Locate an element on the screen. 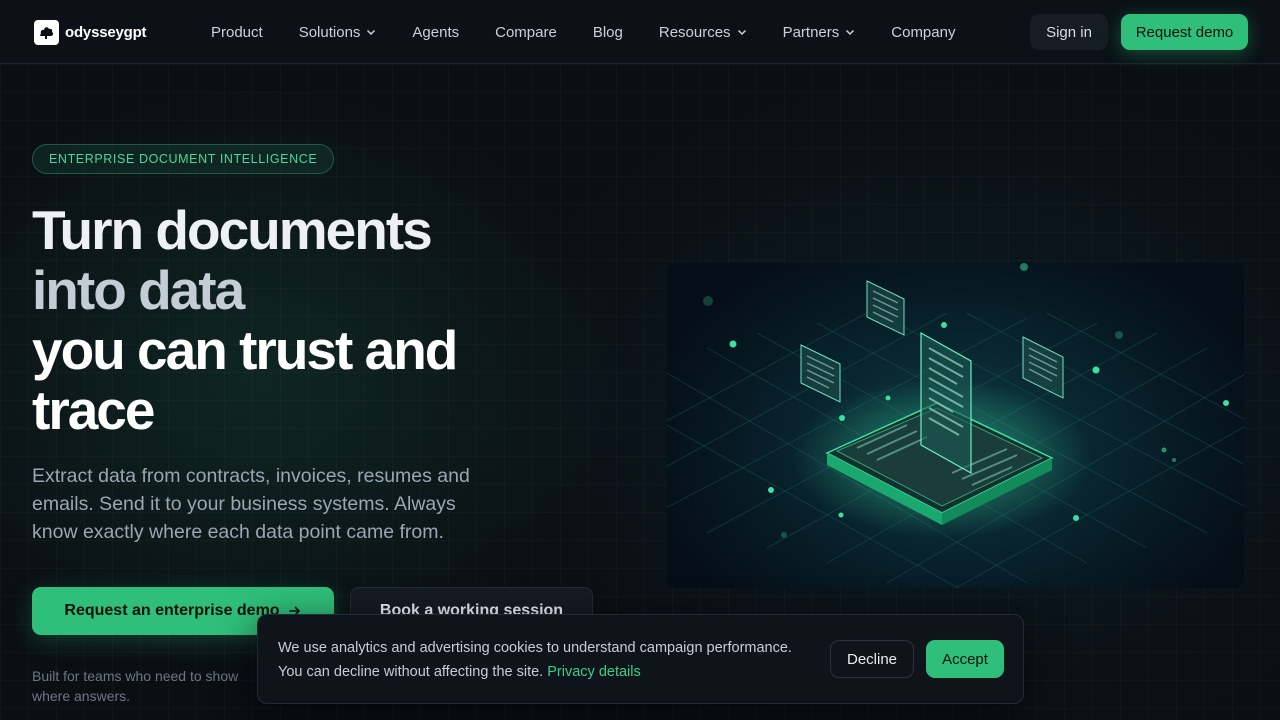  nav-item-resources: Resources is located at coordinates (703, 32).